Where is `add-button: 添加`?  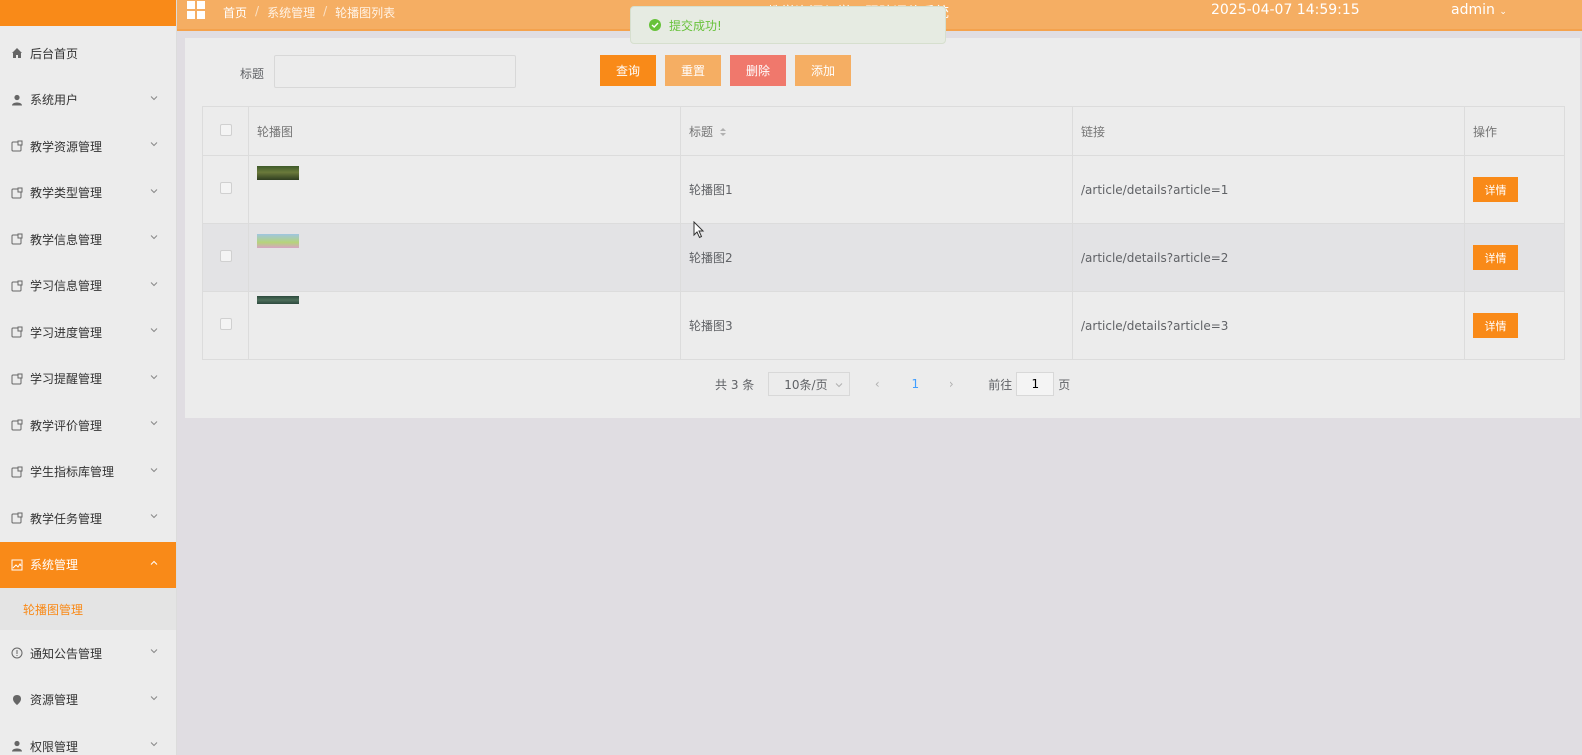 add-button: 添加 is located at coordinates (823, 70).